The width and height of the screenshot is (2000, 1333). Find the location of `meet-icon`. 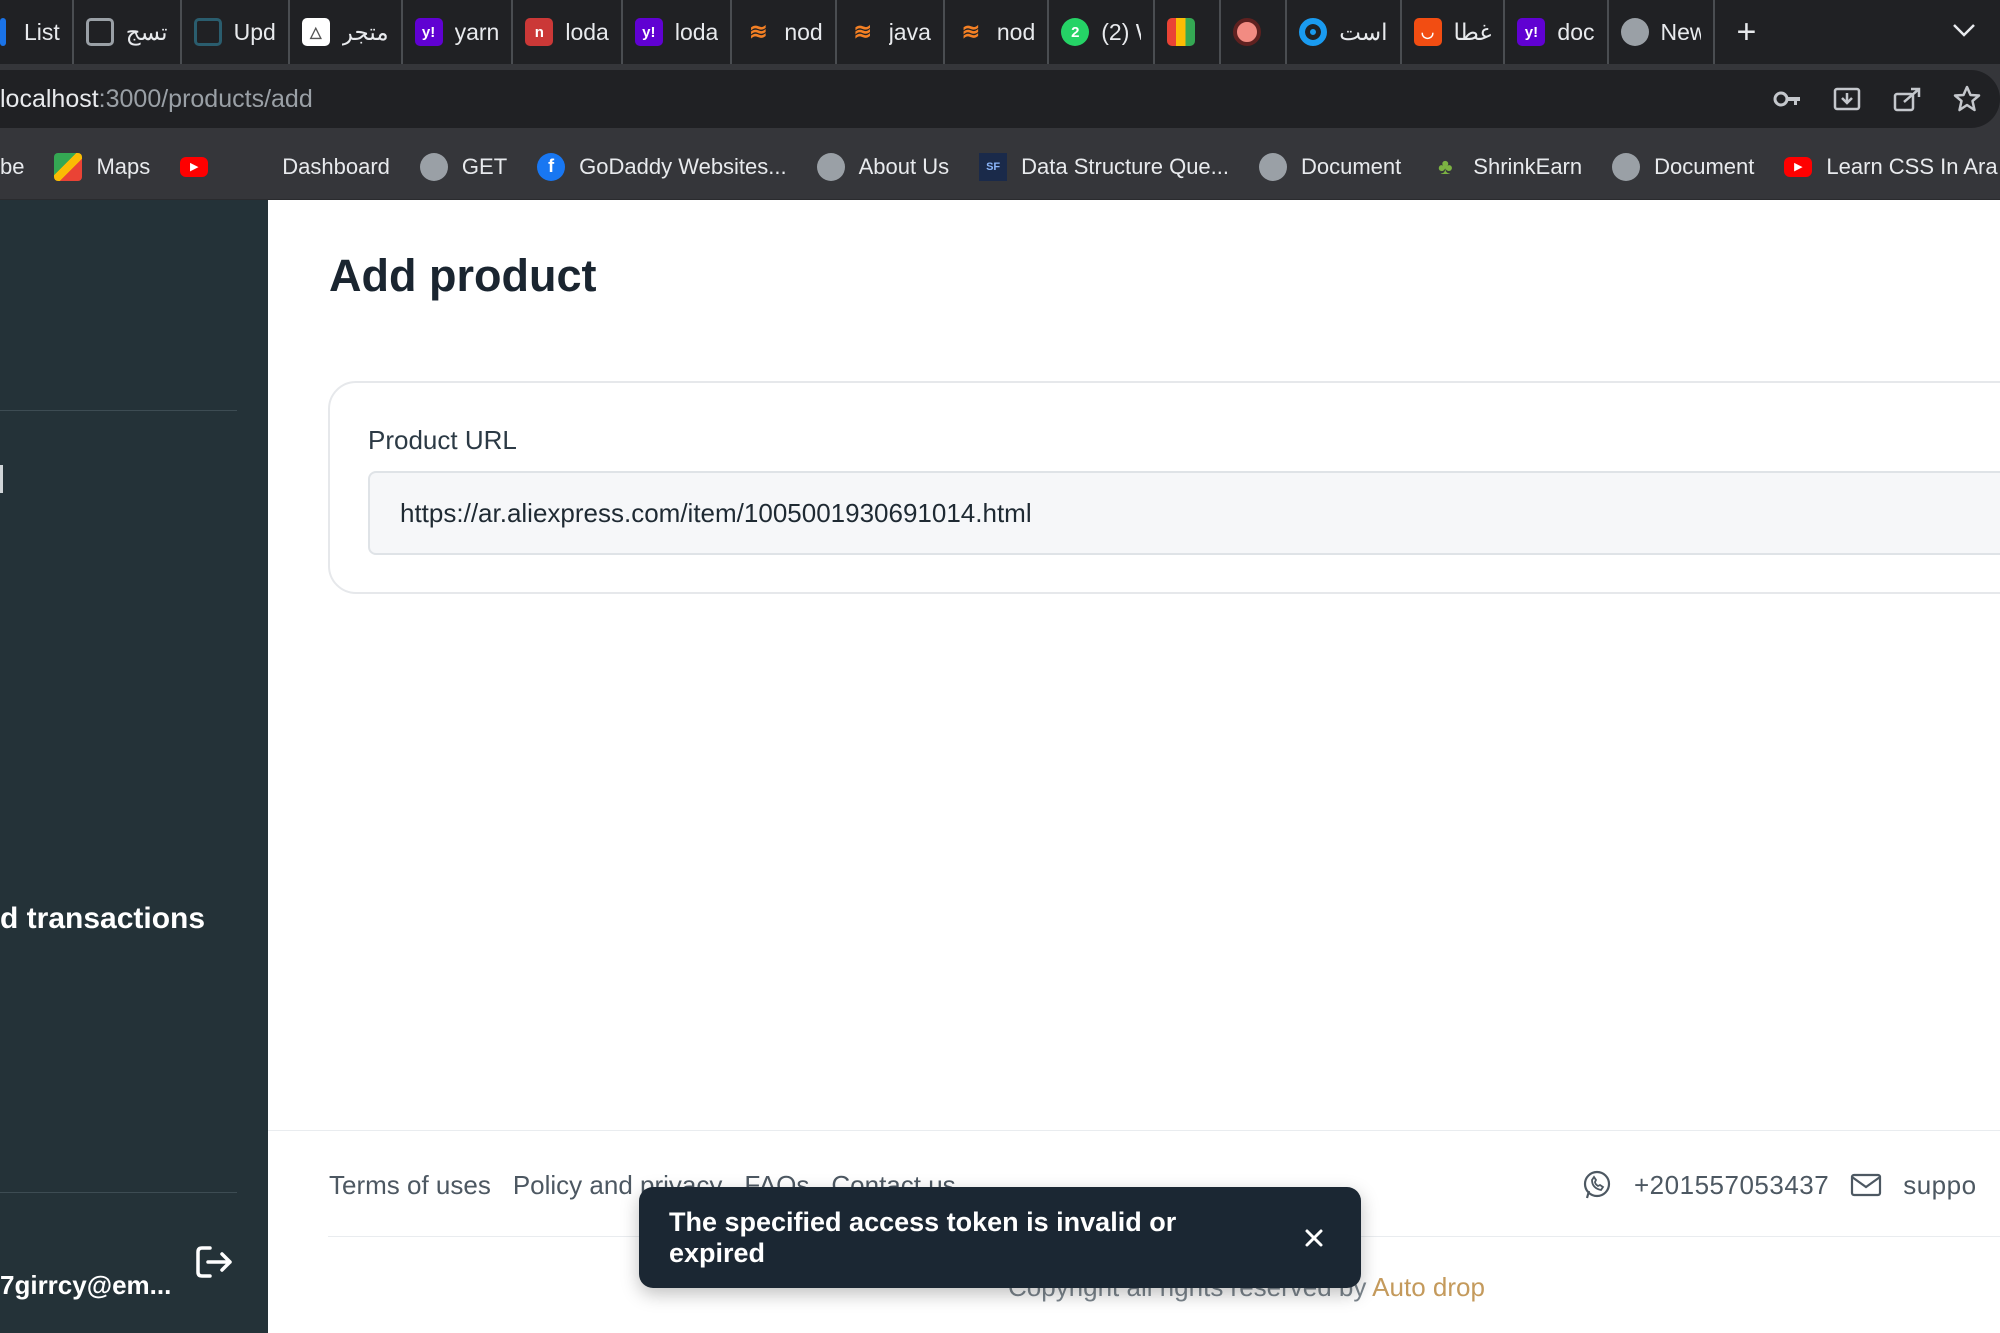

meet-icon is located at coordinates (1181, 32).